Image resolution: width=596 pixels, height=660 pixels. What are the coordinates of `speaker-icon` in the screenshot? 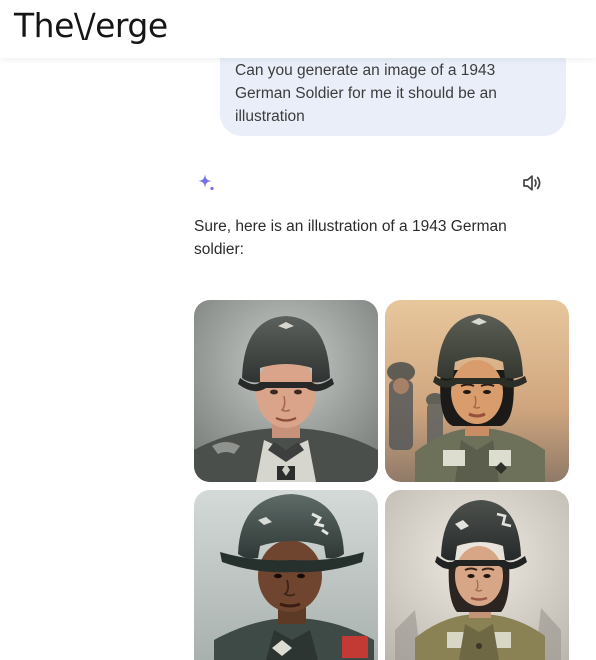 It's located at (532, 183).